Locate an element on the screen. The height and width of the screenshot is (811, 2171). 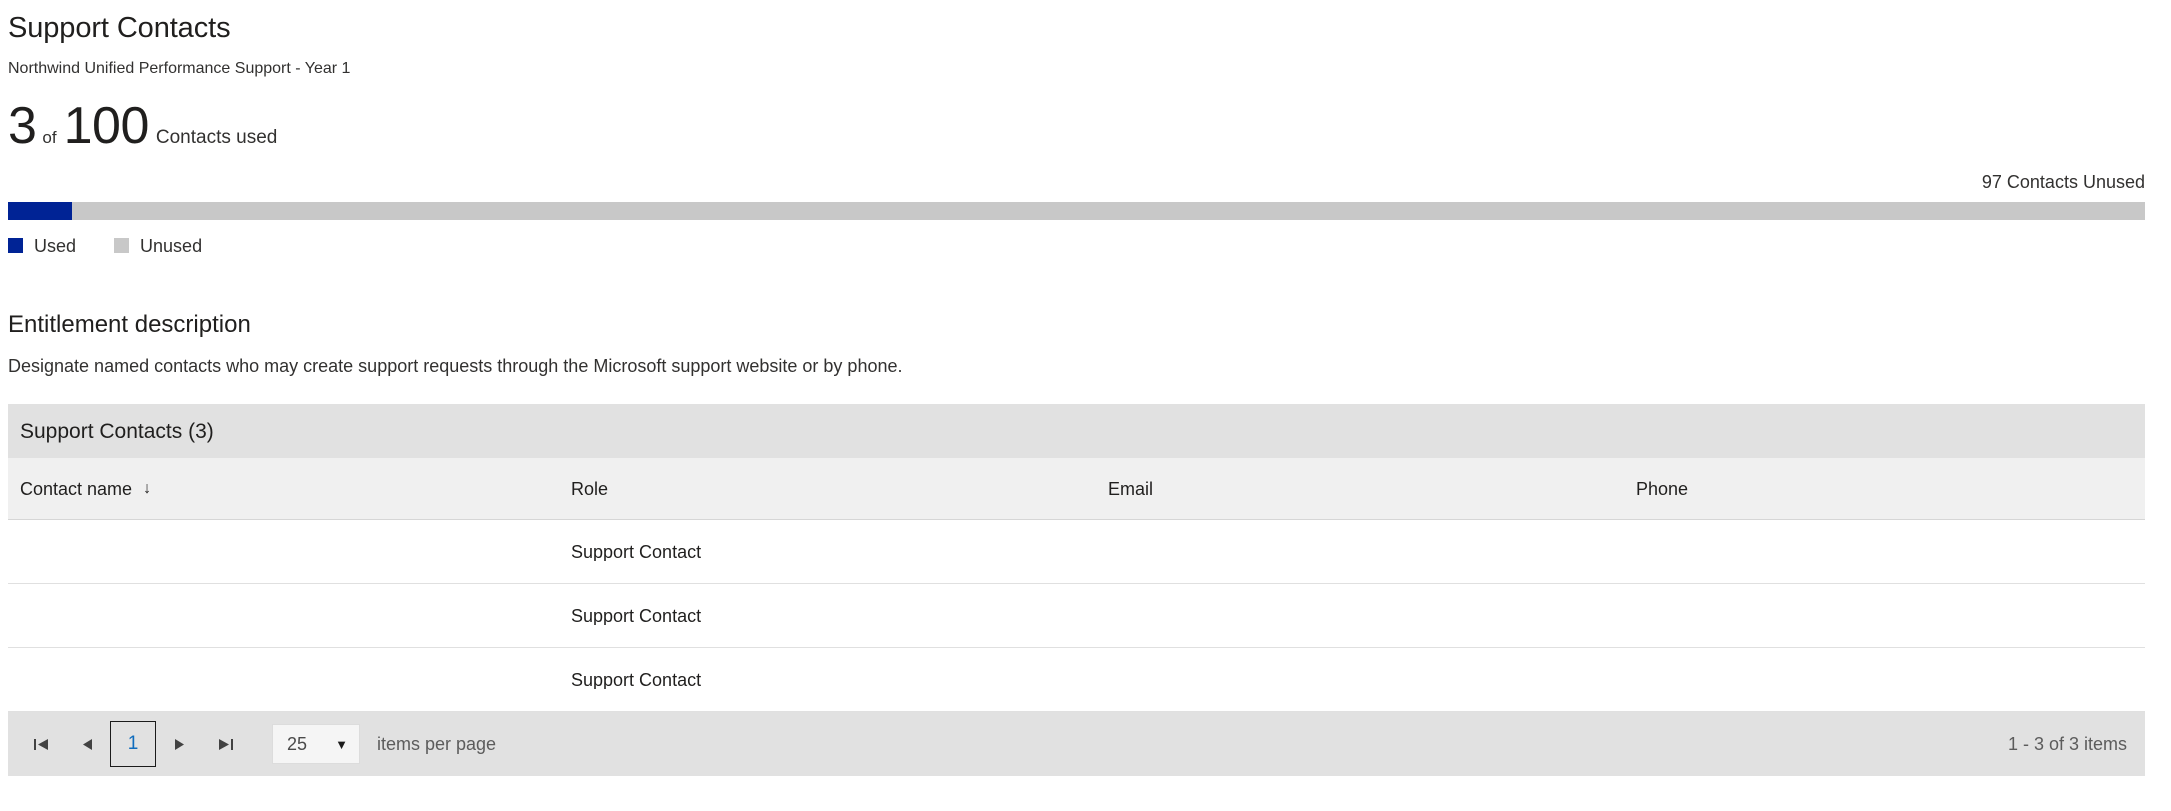
legend-item-used: Used is located at coordinates (42, 246).